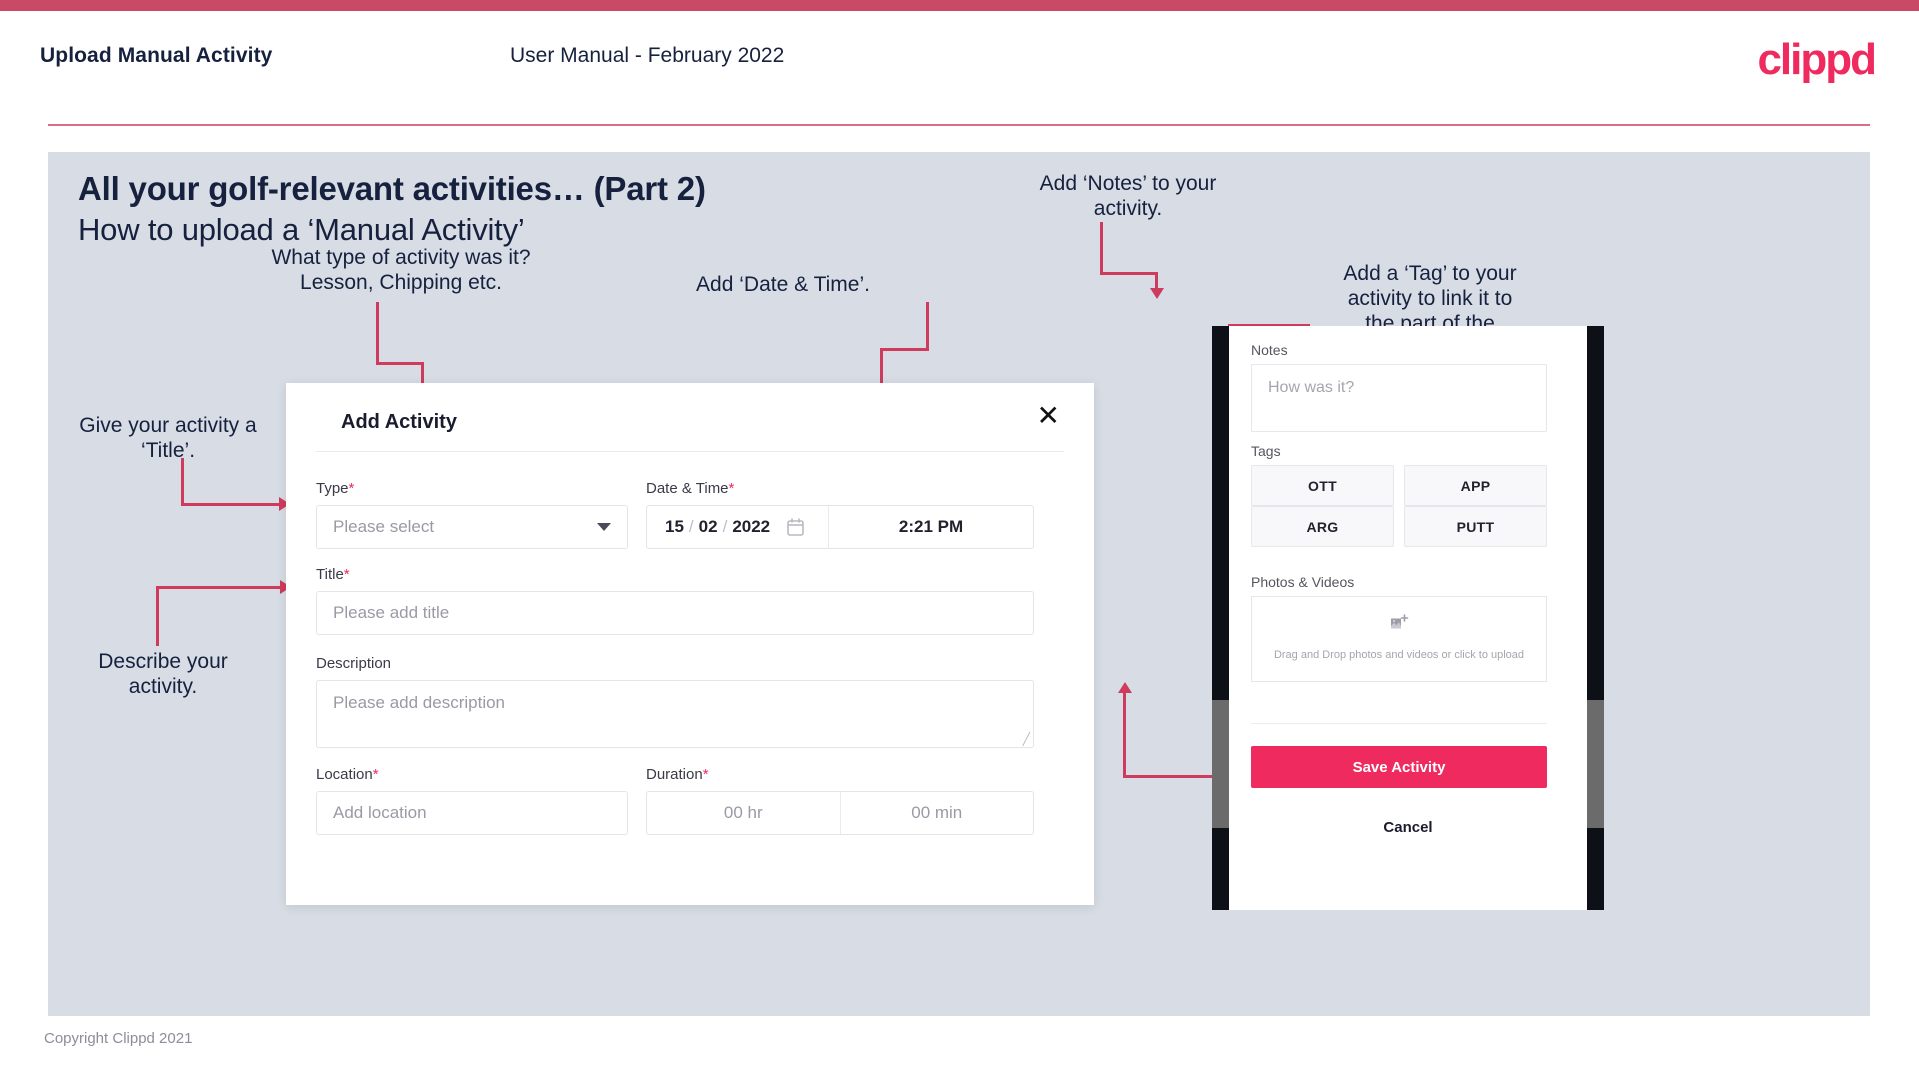  What do you see at coordinates (391, 612) in the screenshot?
I see `title-placeholder: Please add title` at bounding box center [391, 612].